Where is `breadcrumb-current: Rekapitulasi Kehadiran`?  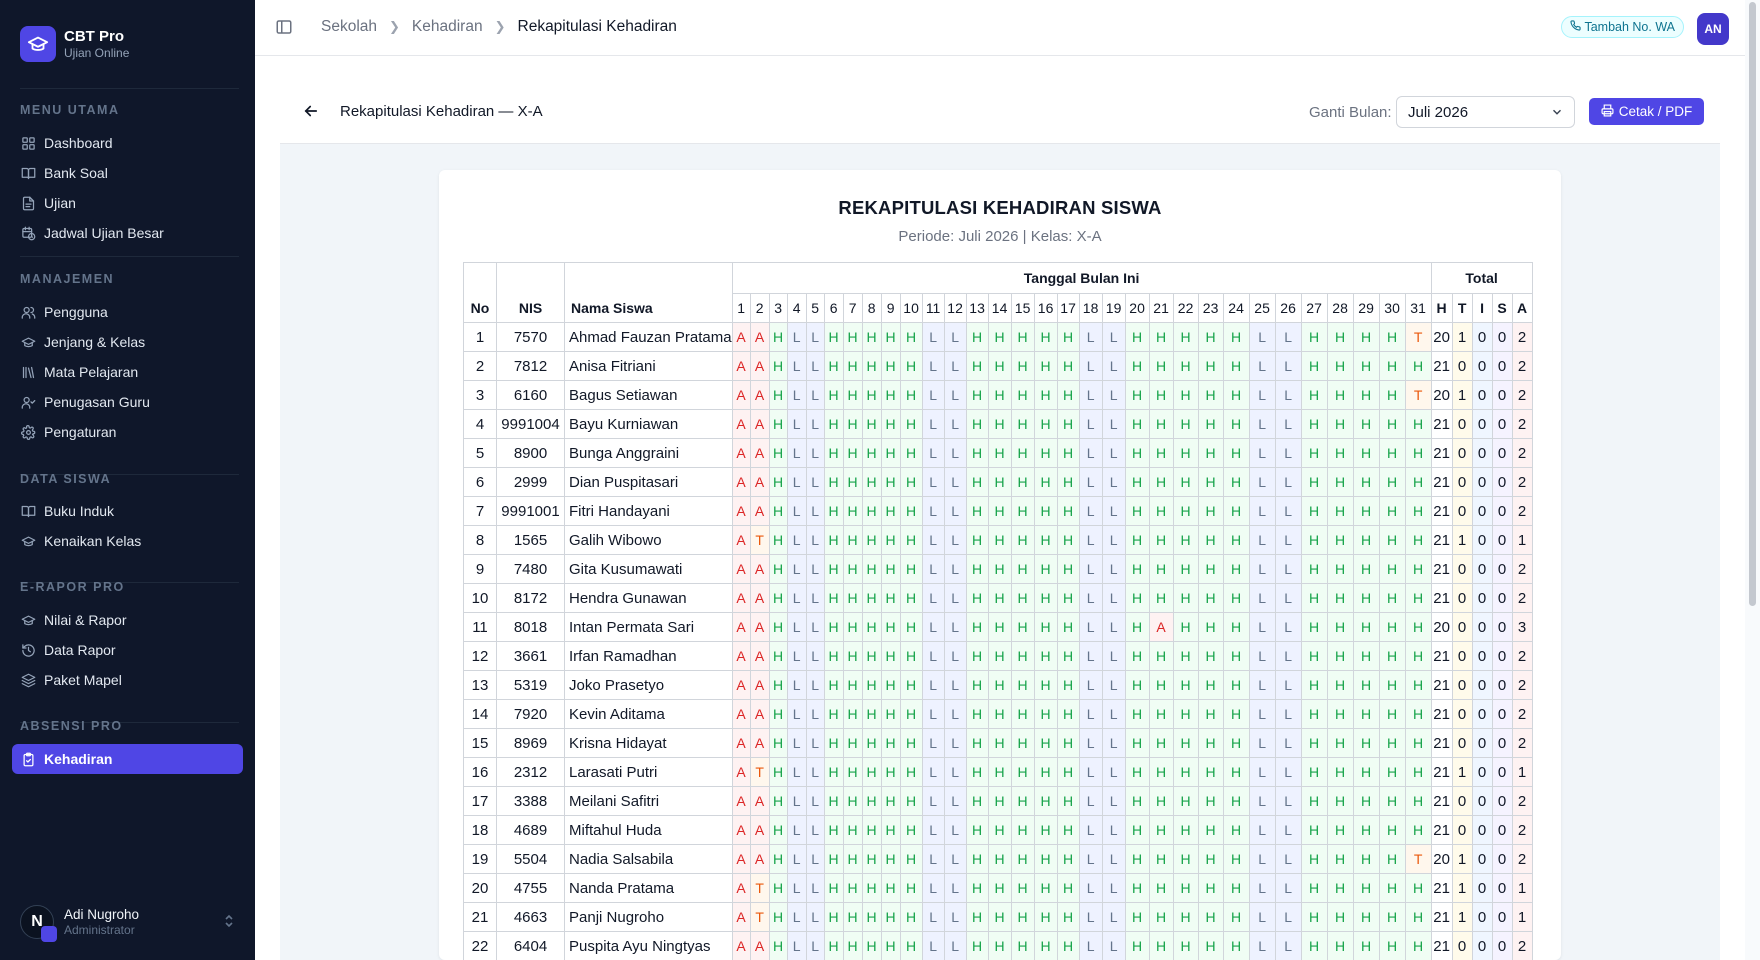
breadcrumb-current: Rekapitulasi Kehadiran is located at coordinates (597, 26).